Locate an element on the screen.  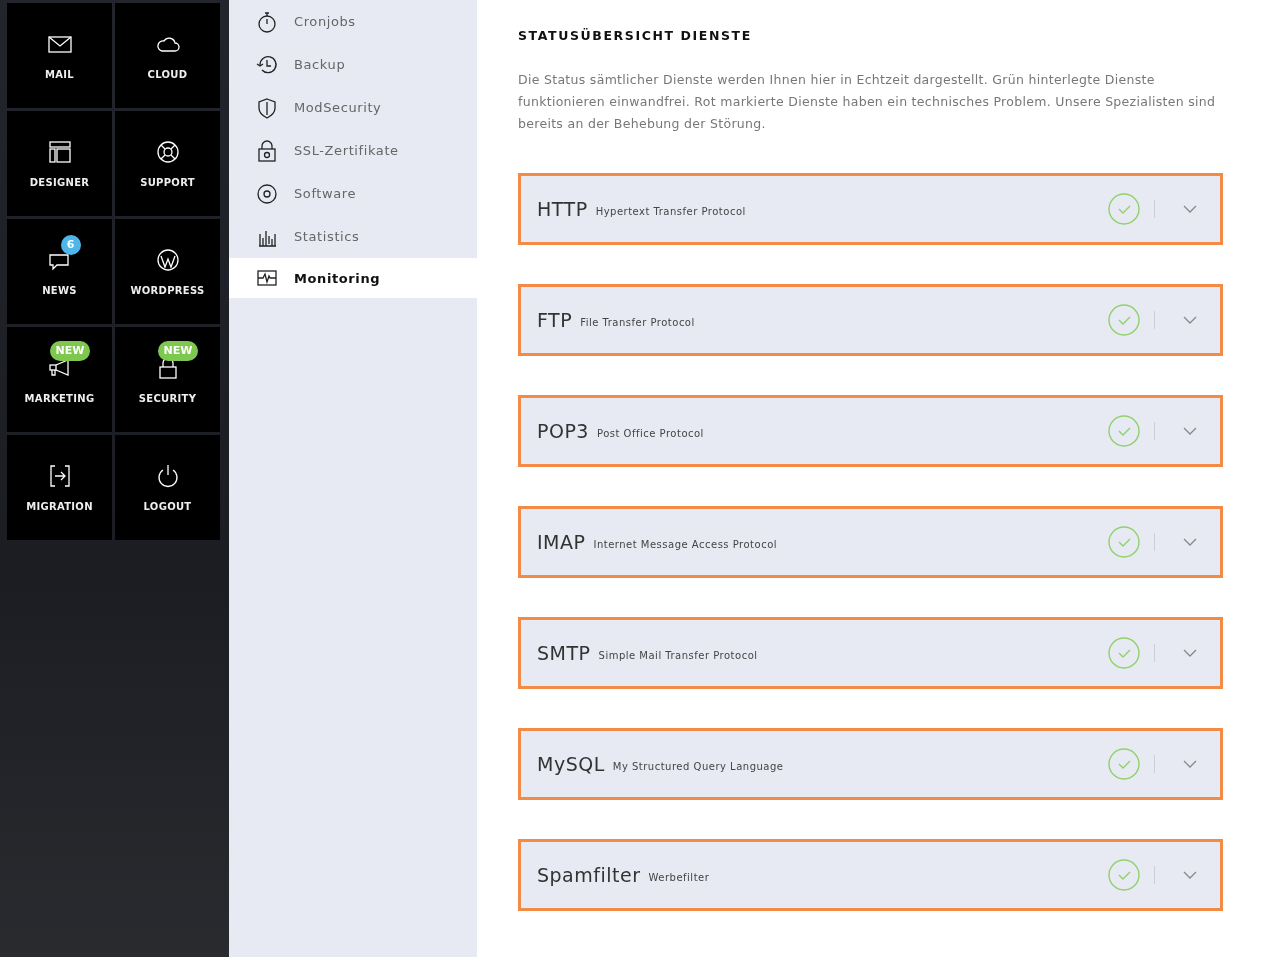
service-name: FTP is located at coordinates (555, 320).